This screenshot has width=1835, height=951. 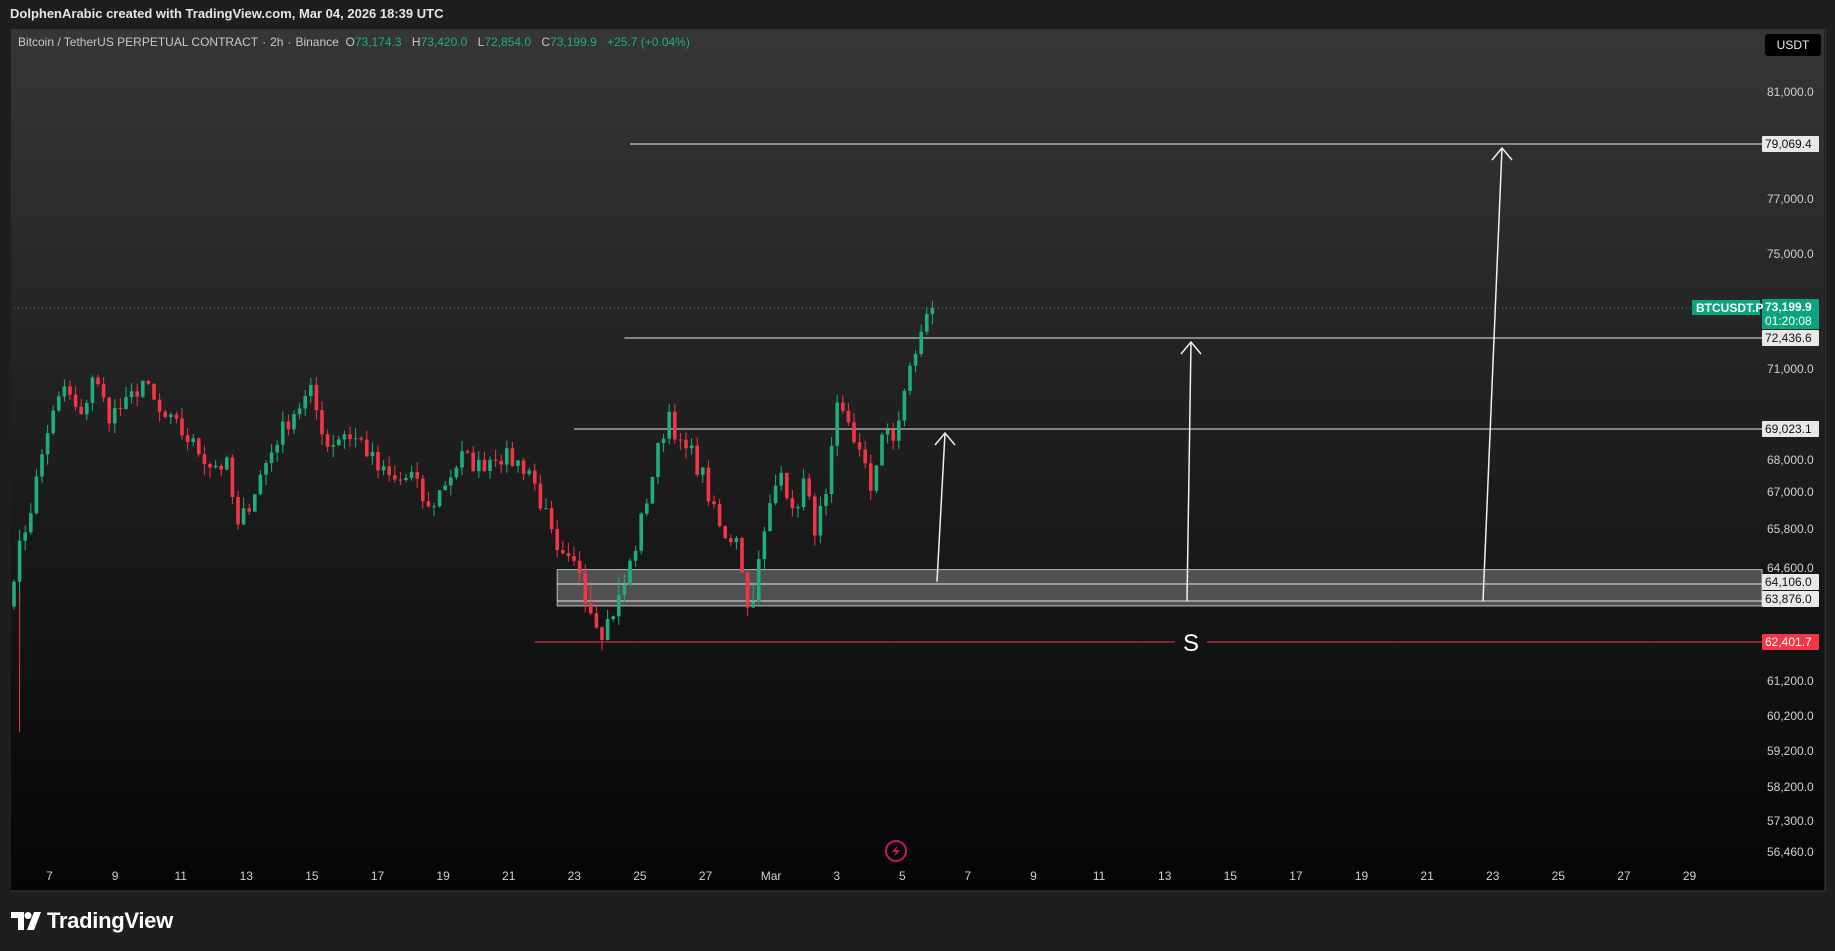 What do you see at coordinates (1790, 144) in the screenshot?
I see `level-price-tag: 79,069.4` at bounding box center [1790, 144].